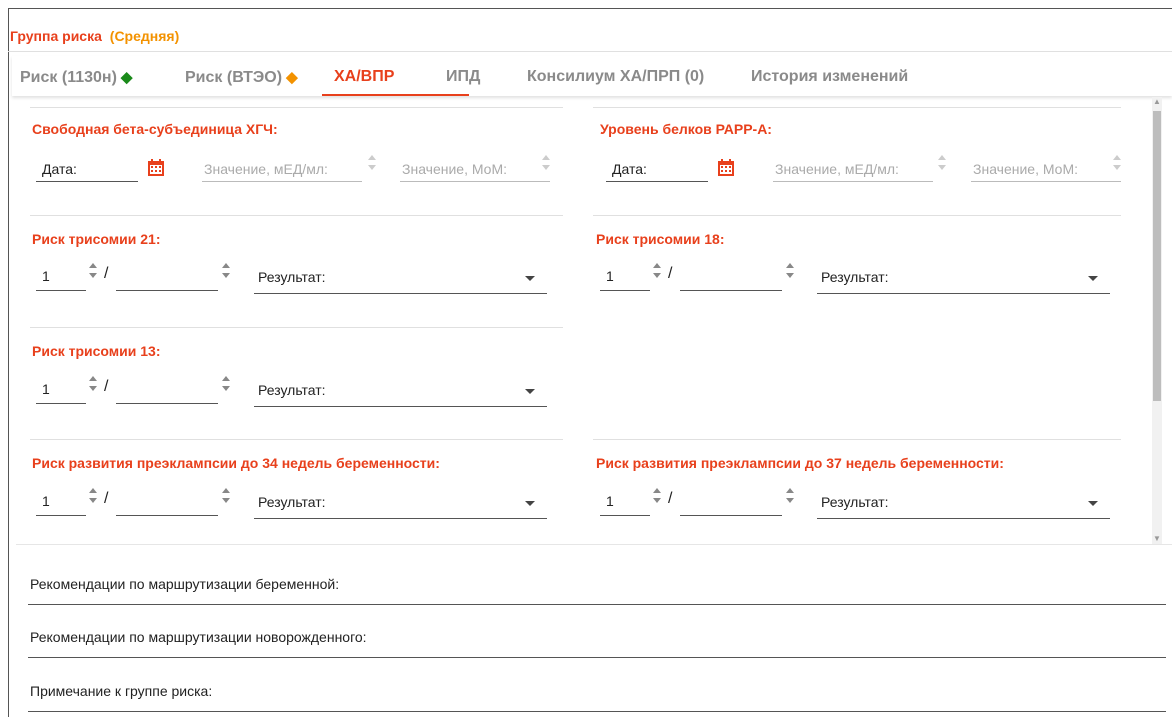 This screenshot has height=717, width=1172. I want to click on beta-hcg-value-placeholder: Значение, мЕД/мл:, so click(266, 169).